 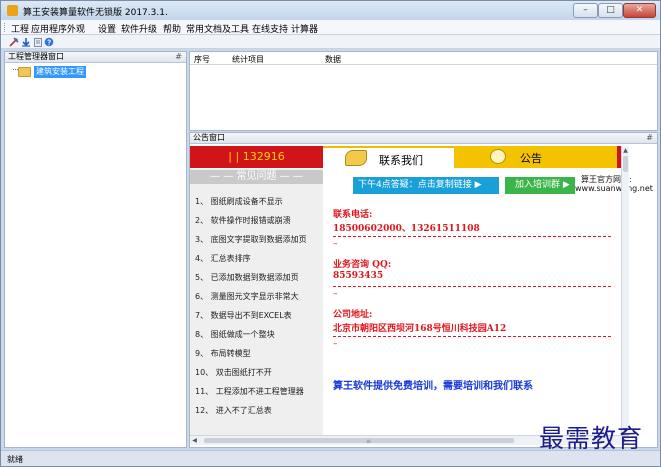 What do you see at coordinates (49, 42) in the screenshot?
I see `help-icon` at bounding box center [49, 42].